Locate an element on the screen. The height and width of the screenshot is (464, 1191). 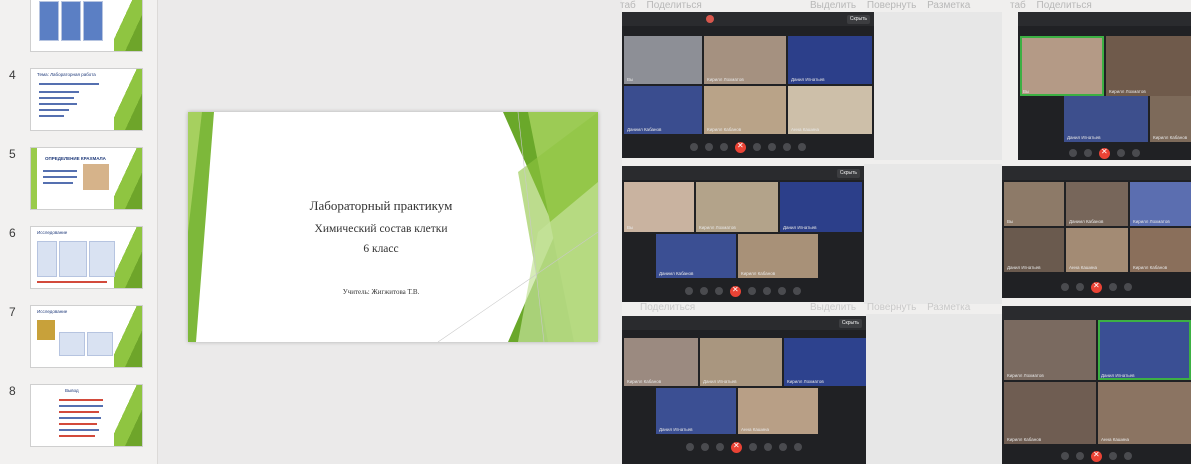
thumbnail-card is located at coordinates (86, 26).